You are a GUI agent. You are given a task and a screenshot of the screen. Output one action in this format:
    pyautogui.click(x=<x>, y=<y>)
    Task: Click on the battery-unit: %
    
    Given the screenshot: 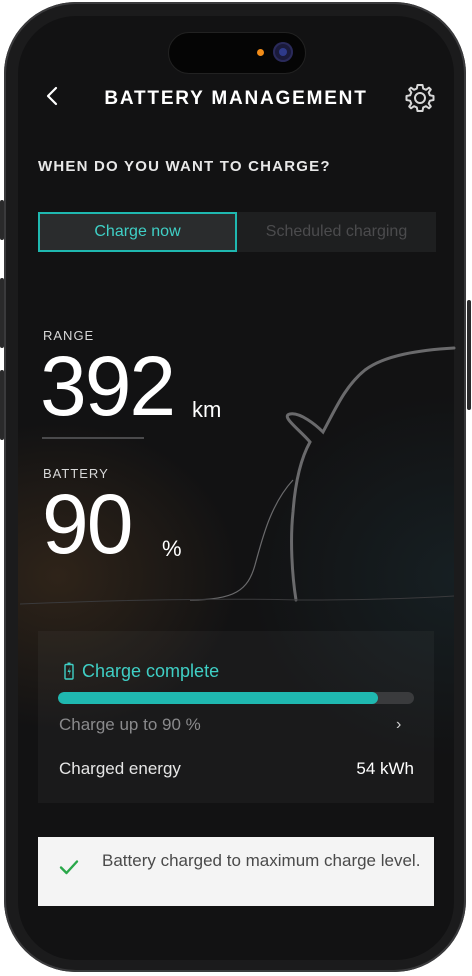 What is the action you would take?
    pyautogui.click(x=172, y=548)
    